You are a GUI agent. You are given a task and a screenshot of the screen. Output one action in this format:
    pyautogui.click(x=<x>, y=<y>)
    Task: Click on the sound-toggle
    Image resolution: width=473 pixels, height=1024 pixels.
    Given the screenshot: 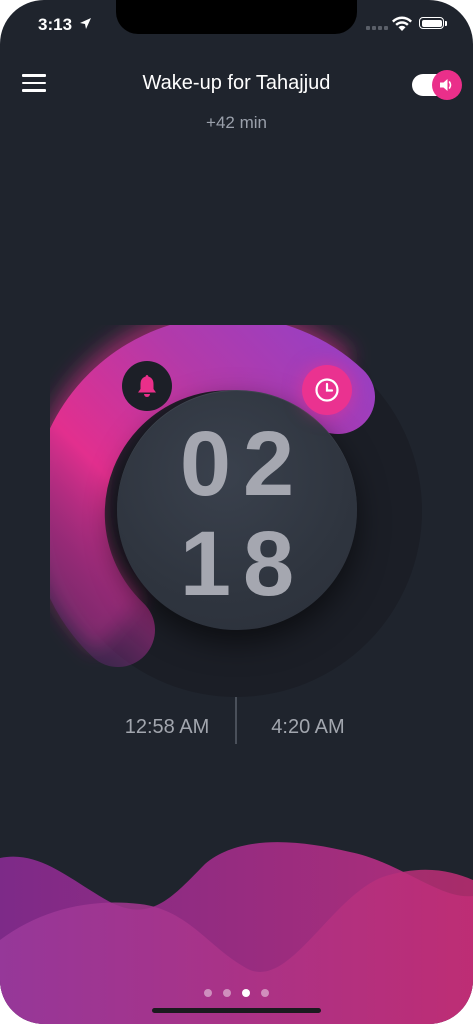 What is the action you would take?
    pyautogui.click(x=437, y=85)
    